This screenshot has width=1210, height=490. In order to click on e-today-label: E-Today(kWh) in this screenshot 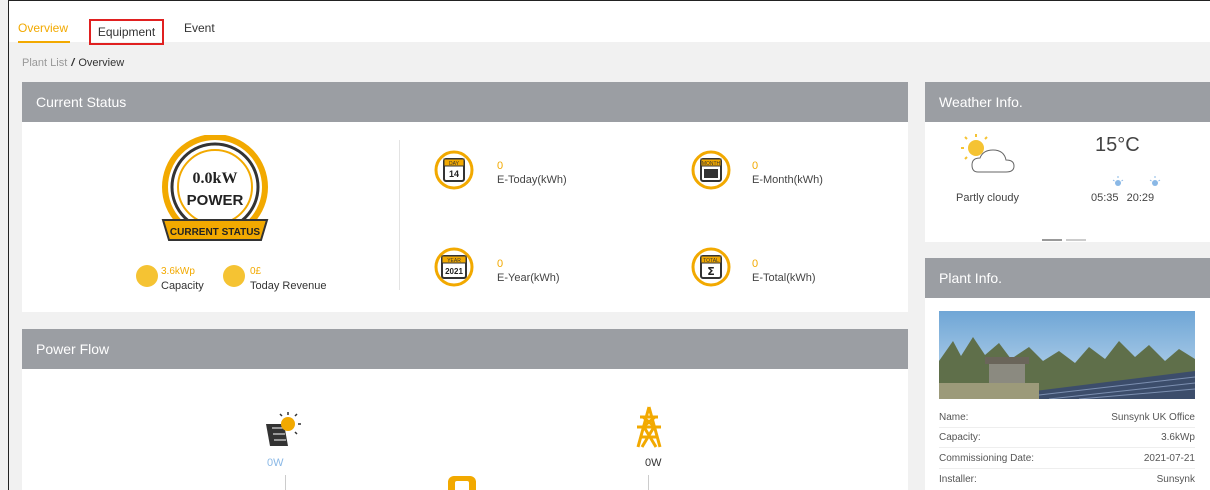, I will do `click(532, 180)`.